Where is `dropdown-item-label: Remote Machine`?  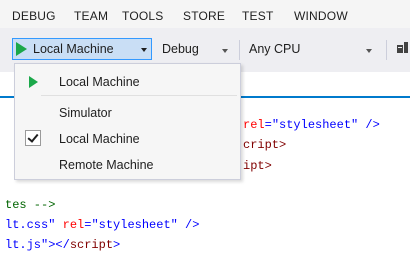 dropdown-item-label: Remote Machine is located at coordinates (106, 165).